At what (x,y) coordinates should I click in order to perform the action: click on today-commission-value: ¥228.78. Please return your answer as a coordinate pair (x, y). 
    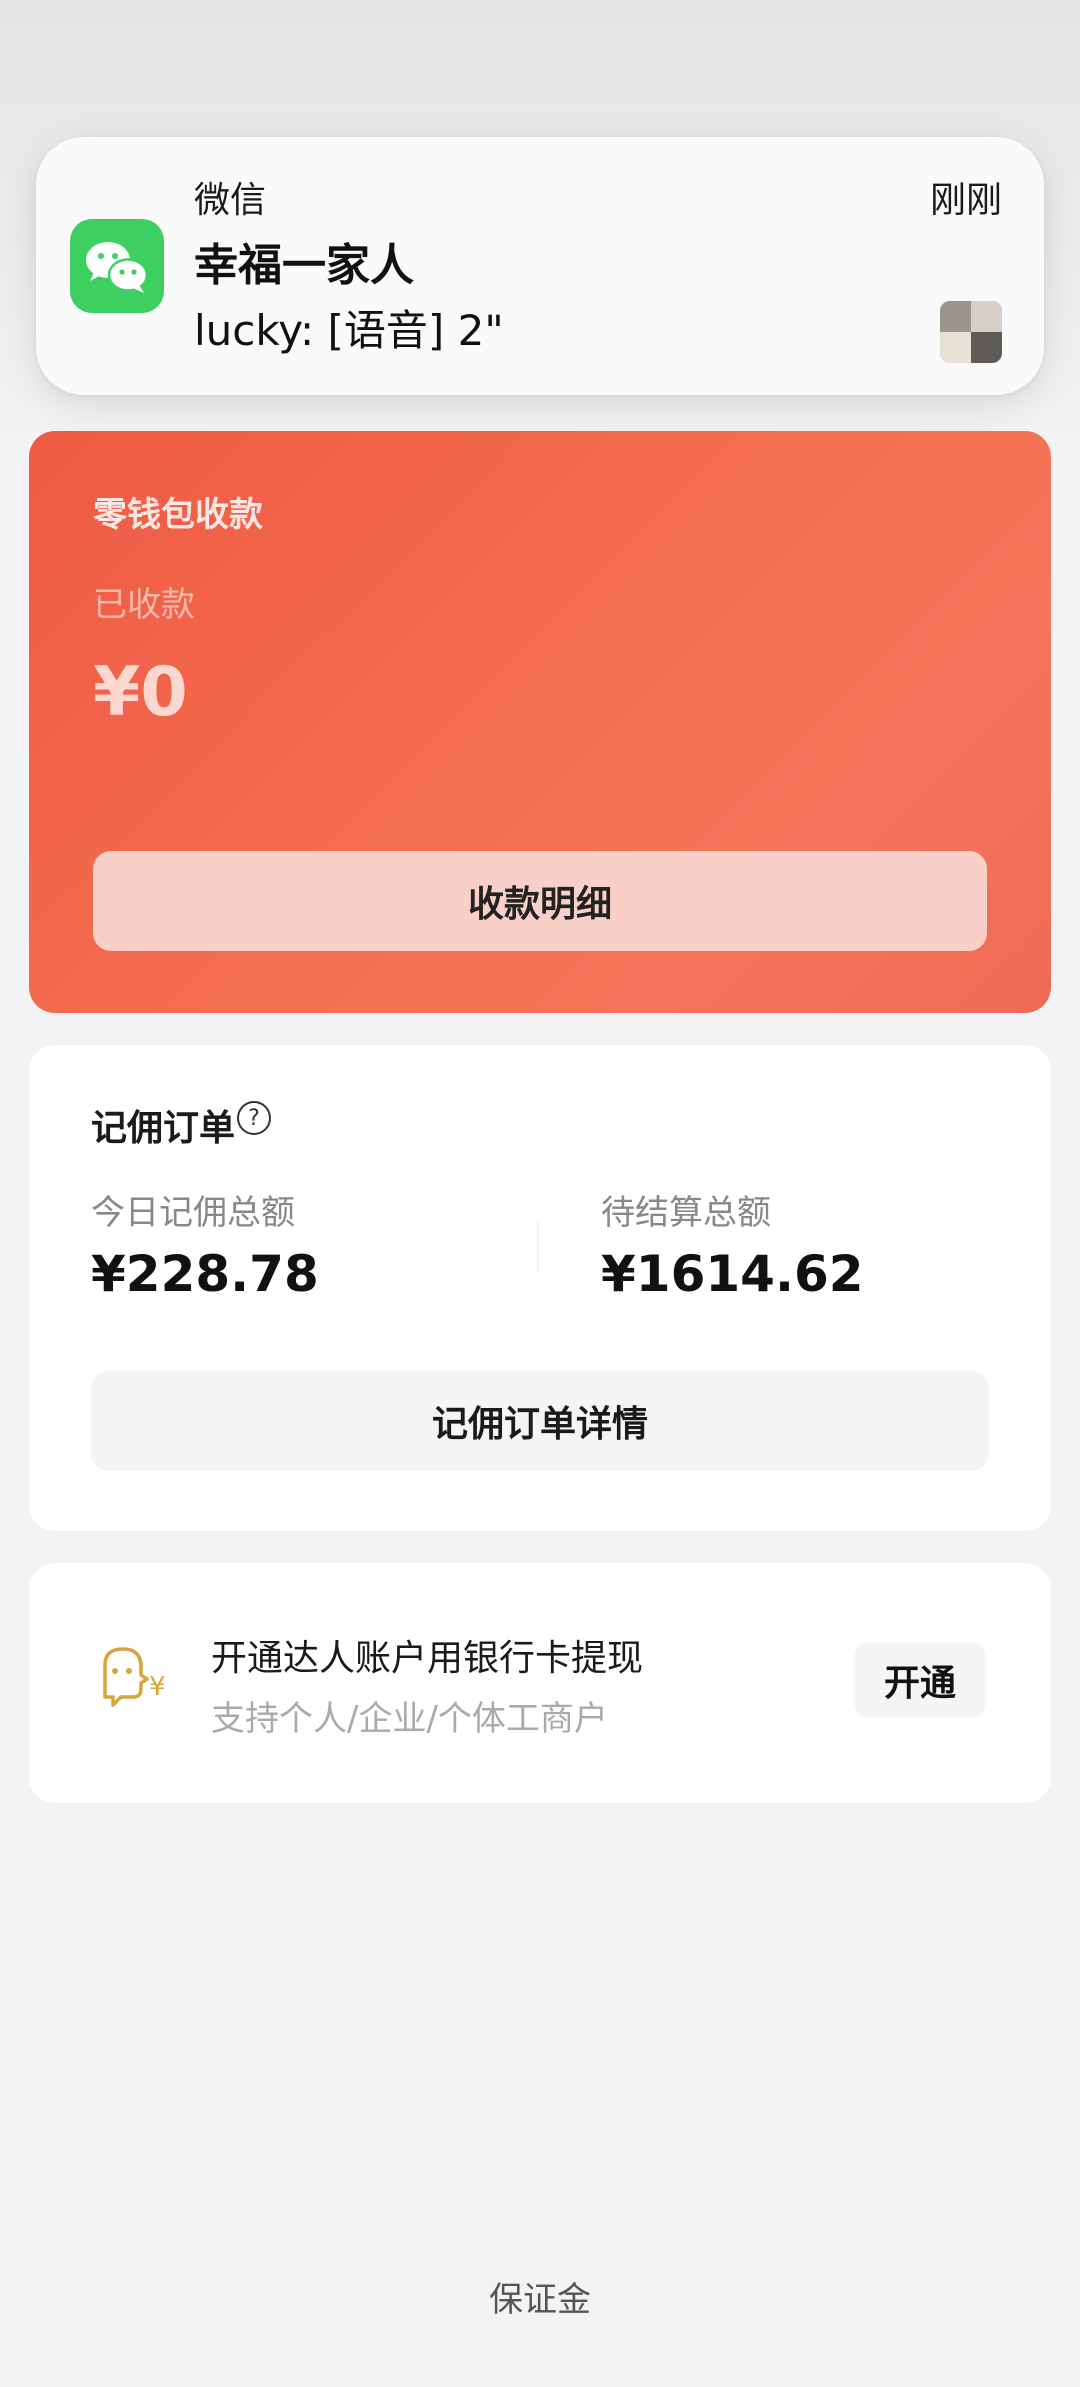
    Looking at the image, I should click on (205, 1274).